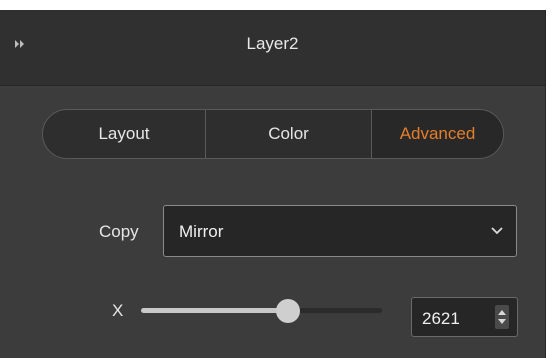 This screenshot has height=358, width=556. Describe the element at coordinates (502, 322) in the screenshot. I see `spin-down-icon` at that location.